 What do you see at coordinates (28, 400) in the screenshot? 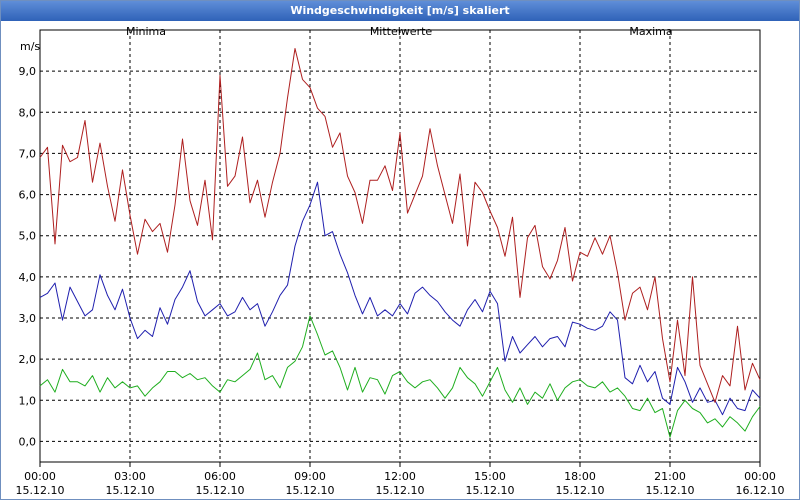
I see `y-tick-label: 1,0` at bounding box center [28, 400].